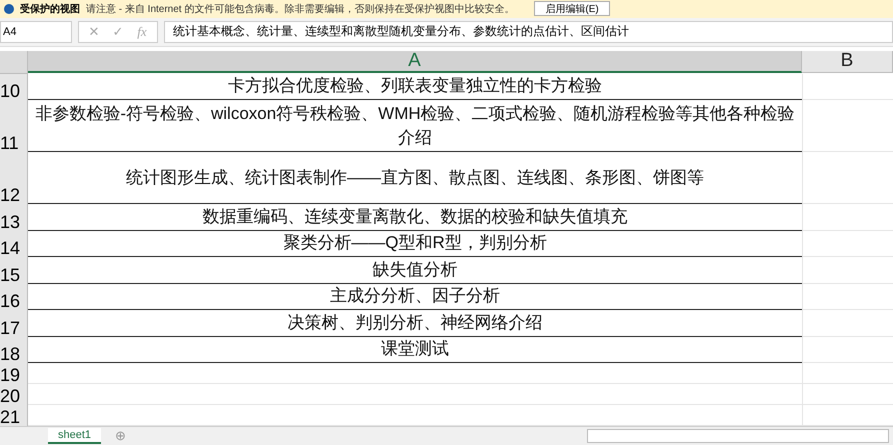 The height and width of the screenshot is (445, 893). What do you see at coordinates (14, 217) in the screenshot?
I see `row-header: 13` at bounding box center [14, 217].